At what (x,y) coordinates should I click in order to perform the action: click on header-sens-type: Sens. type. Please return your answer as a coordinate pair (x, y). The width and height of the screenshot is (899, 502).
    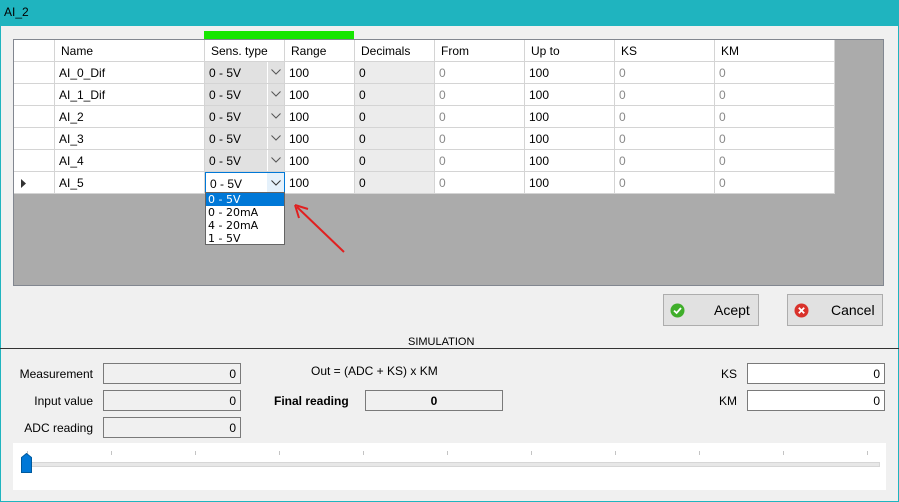
    Looking at the image, I should click on (245, 51).